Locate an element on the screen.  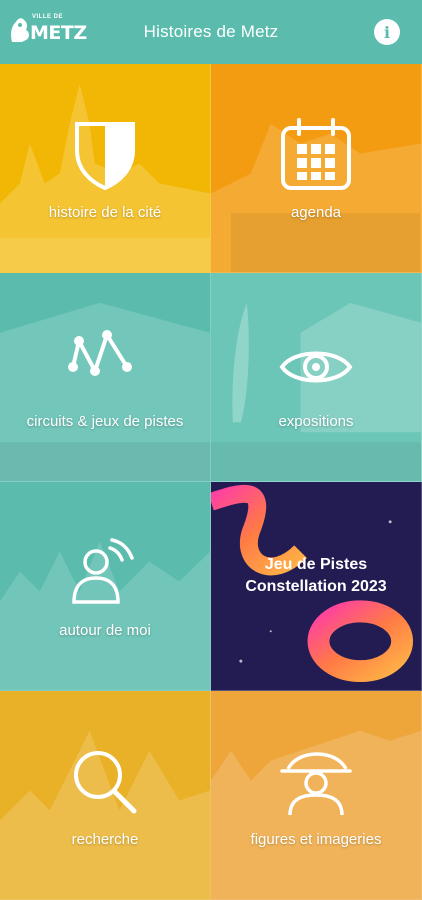
tile-figures: figures et imageries is located at coordinates (316, 795).